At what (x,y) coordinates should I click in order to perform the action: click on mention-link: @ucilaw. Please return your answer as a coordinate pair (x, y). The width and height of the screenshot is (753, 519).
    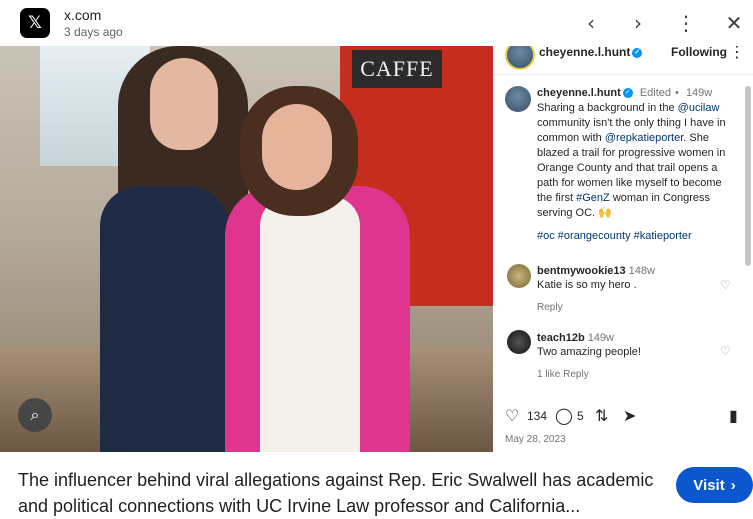
    Looking at the image, I should click on (699, 108).